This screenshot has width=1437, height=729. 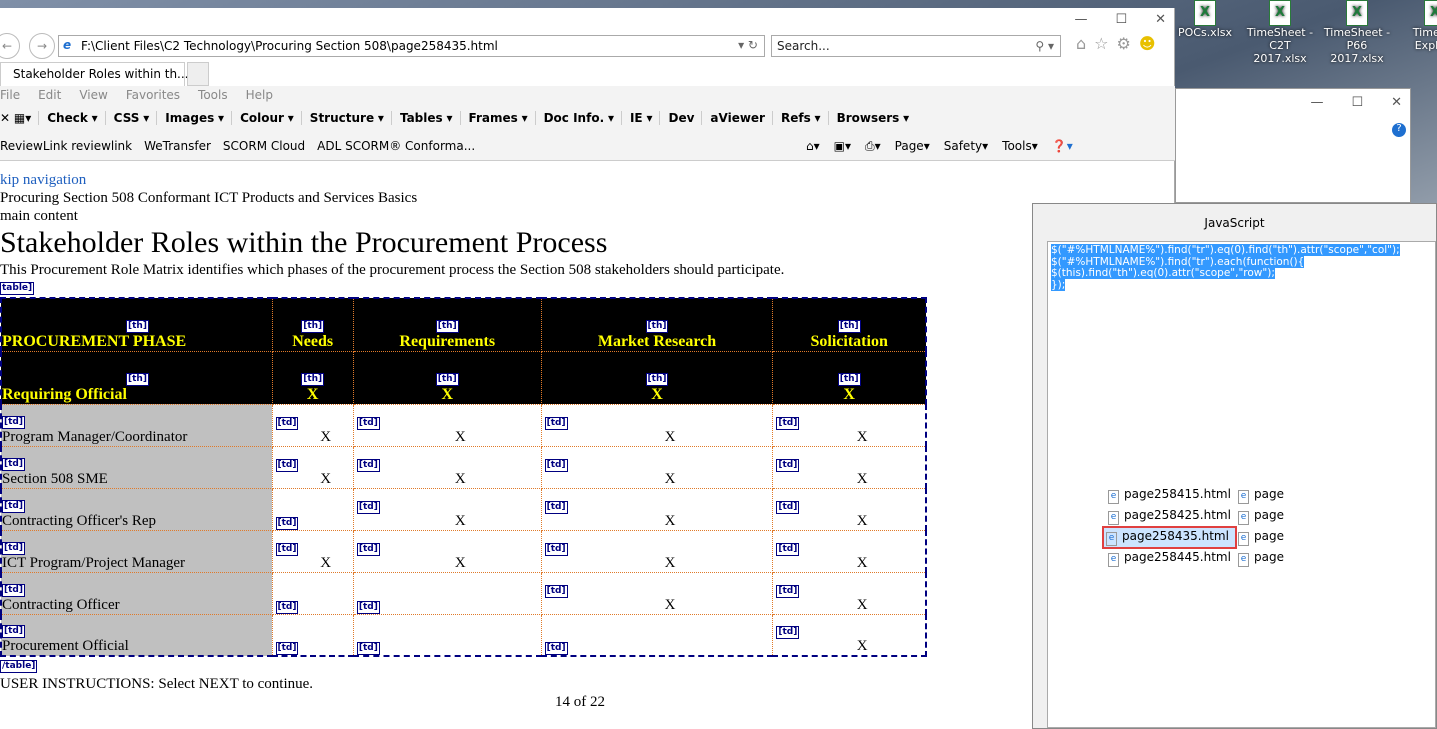 I want to click on tool-images: Images ▾, so click(x=199, y=118).